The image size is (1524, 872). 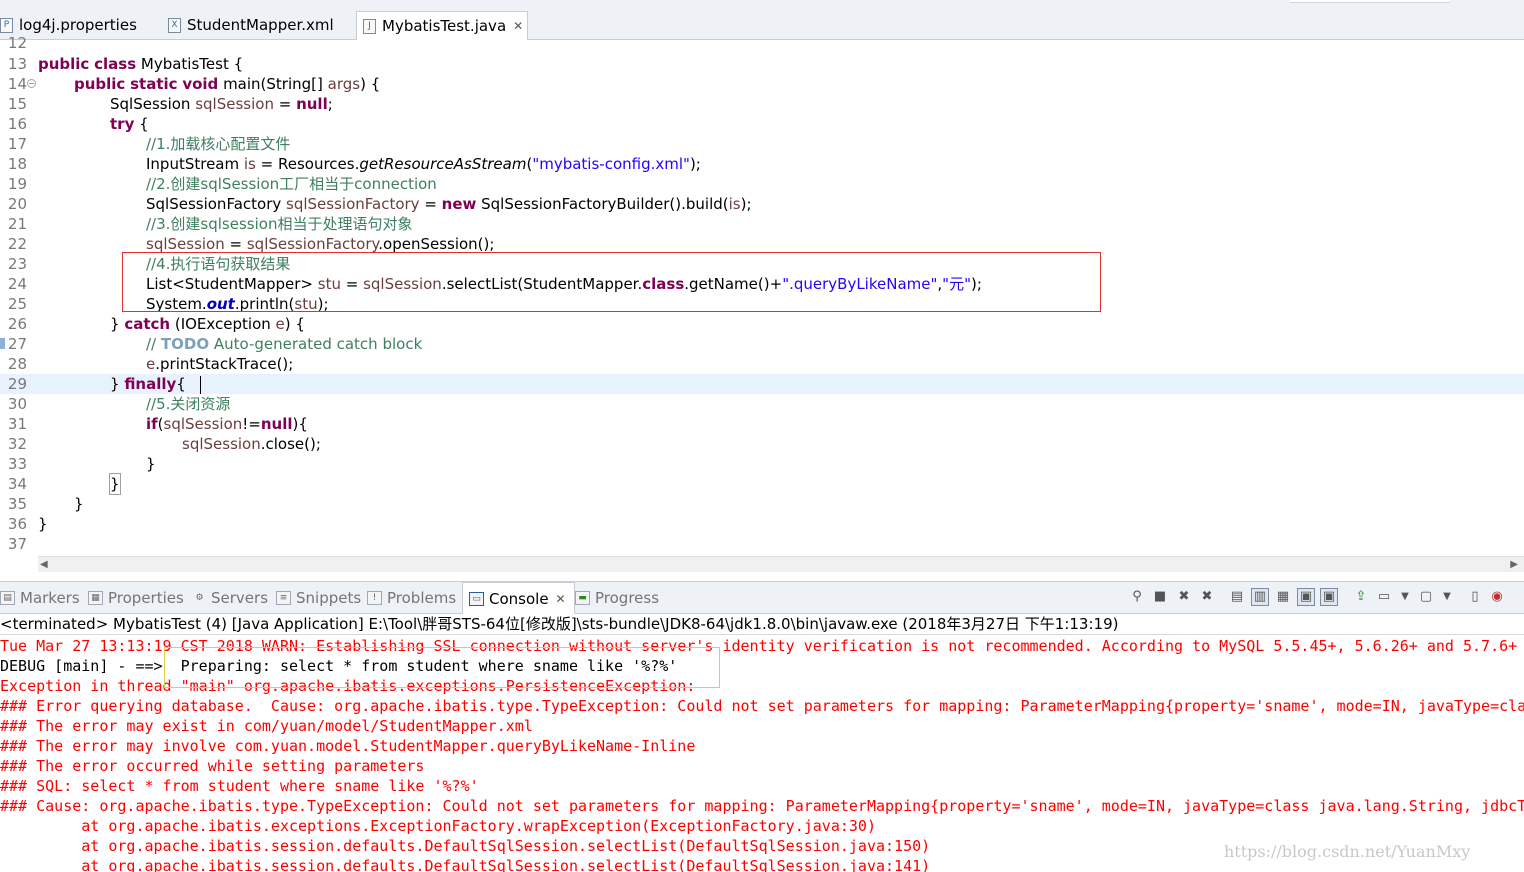 What do you see at coordinates (260, 25) in the screenshot?
I see `tab-label: StudentMapper.xml` at bounding box center [260, 25].